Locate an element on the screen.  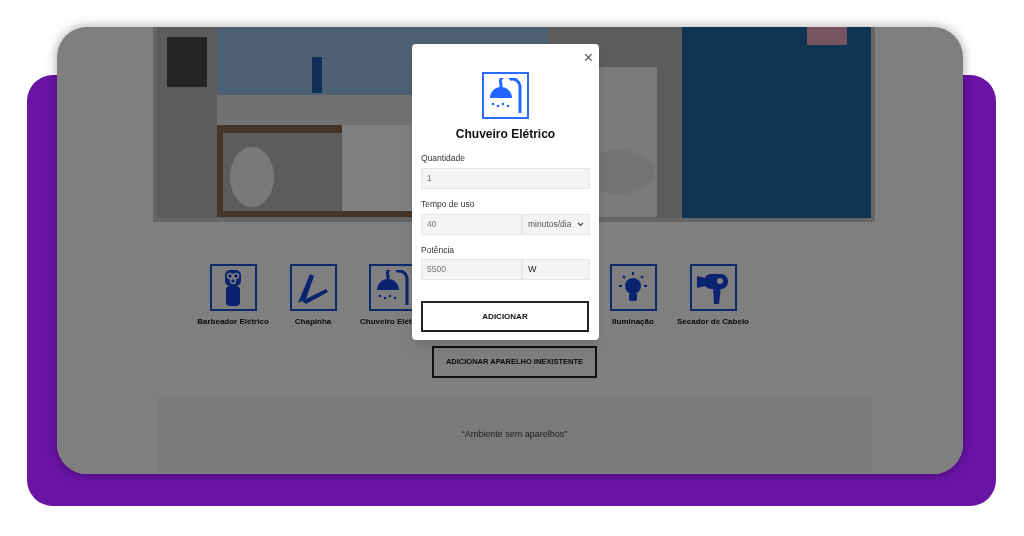
appliance-label: Barbeador Elétrico is located at coordinates (233, 322).